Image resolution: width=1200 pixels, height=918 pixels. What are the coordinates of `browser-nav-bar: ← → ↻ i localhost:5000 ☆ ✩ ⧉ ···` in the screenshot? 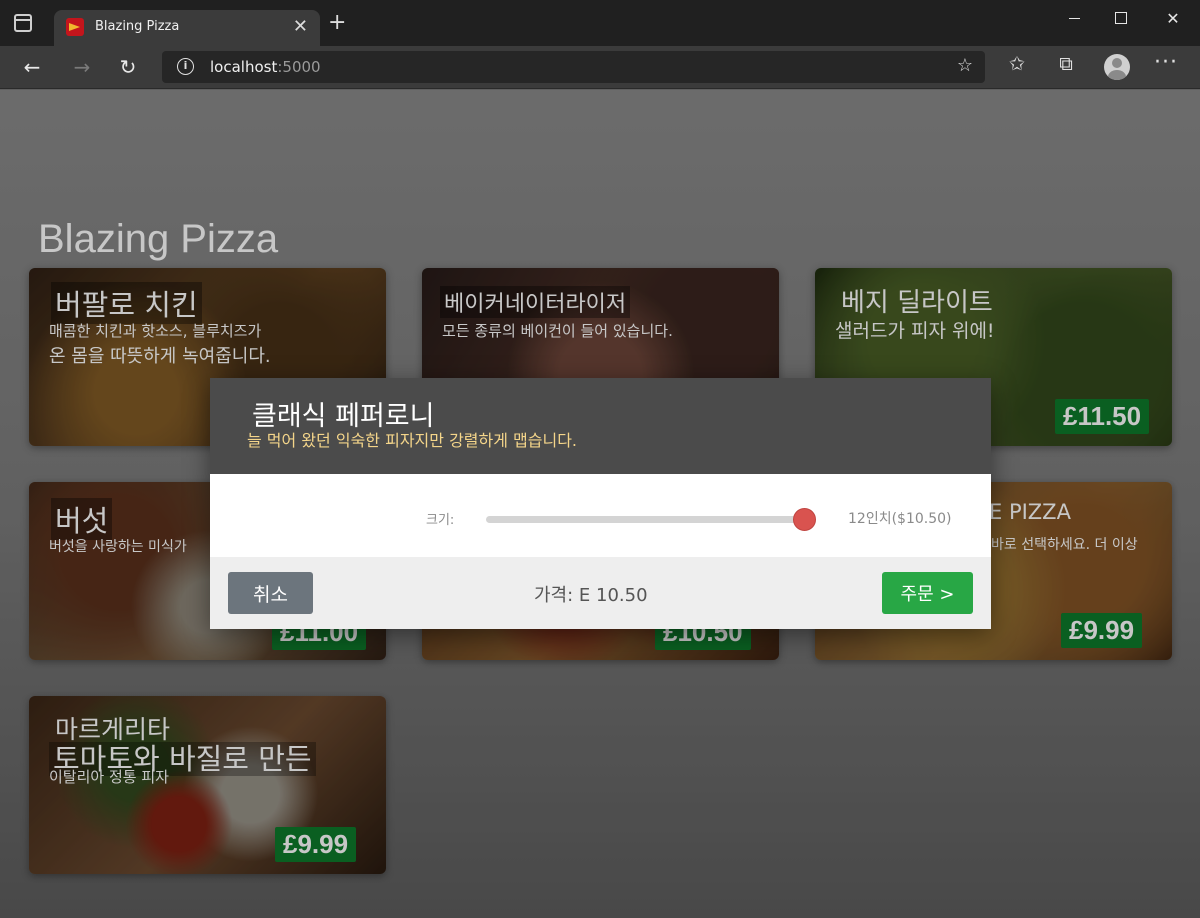 It's located at (600, 67).